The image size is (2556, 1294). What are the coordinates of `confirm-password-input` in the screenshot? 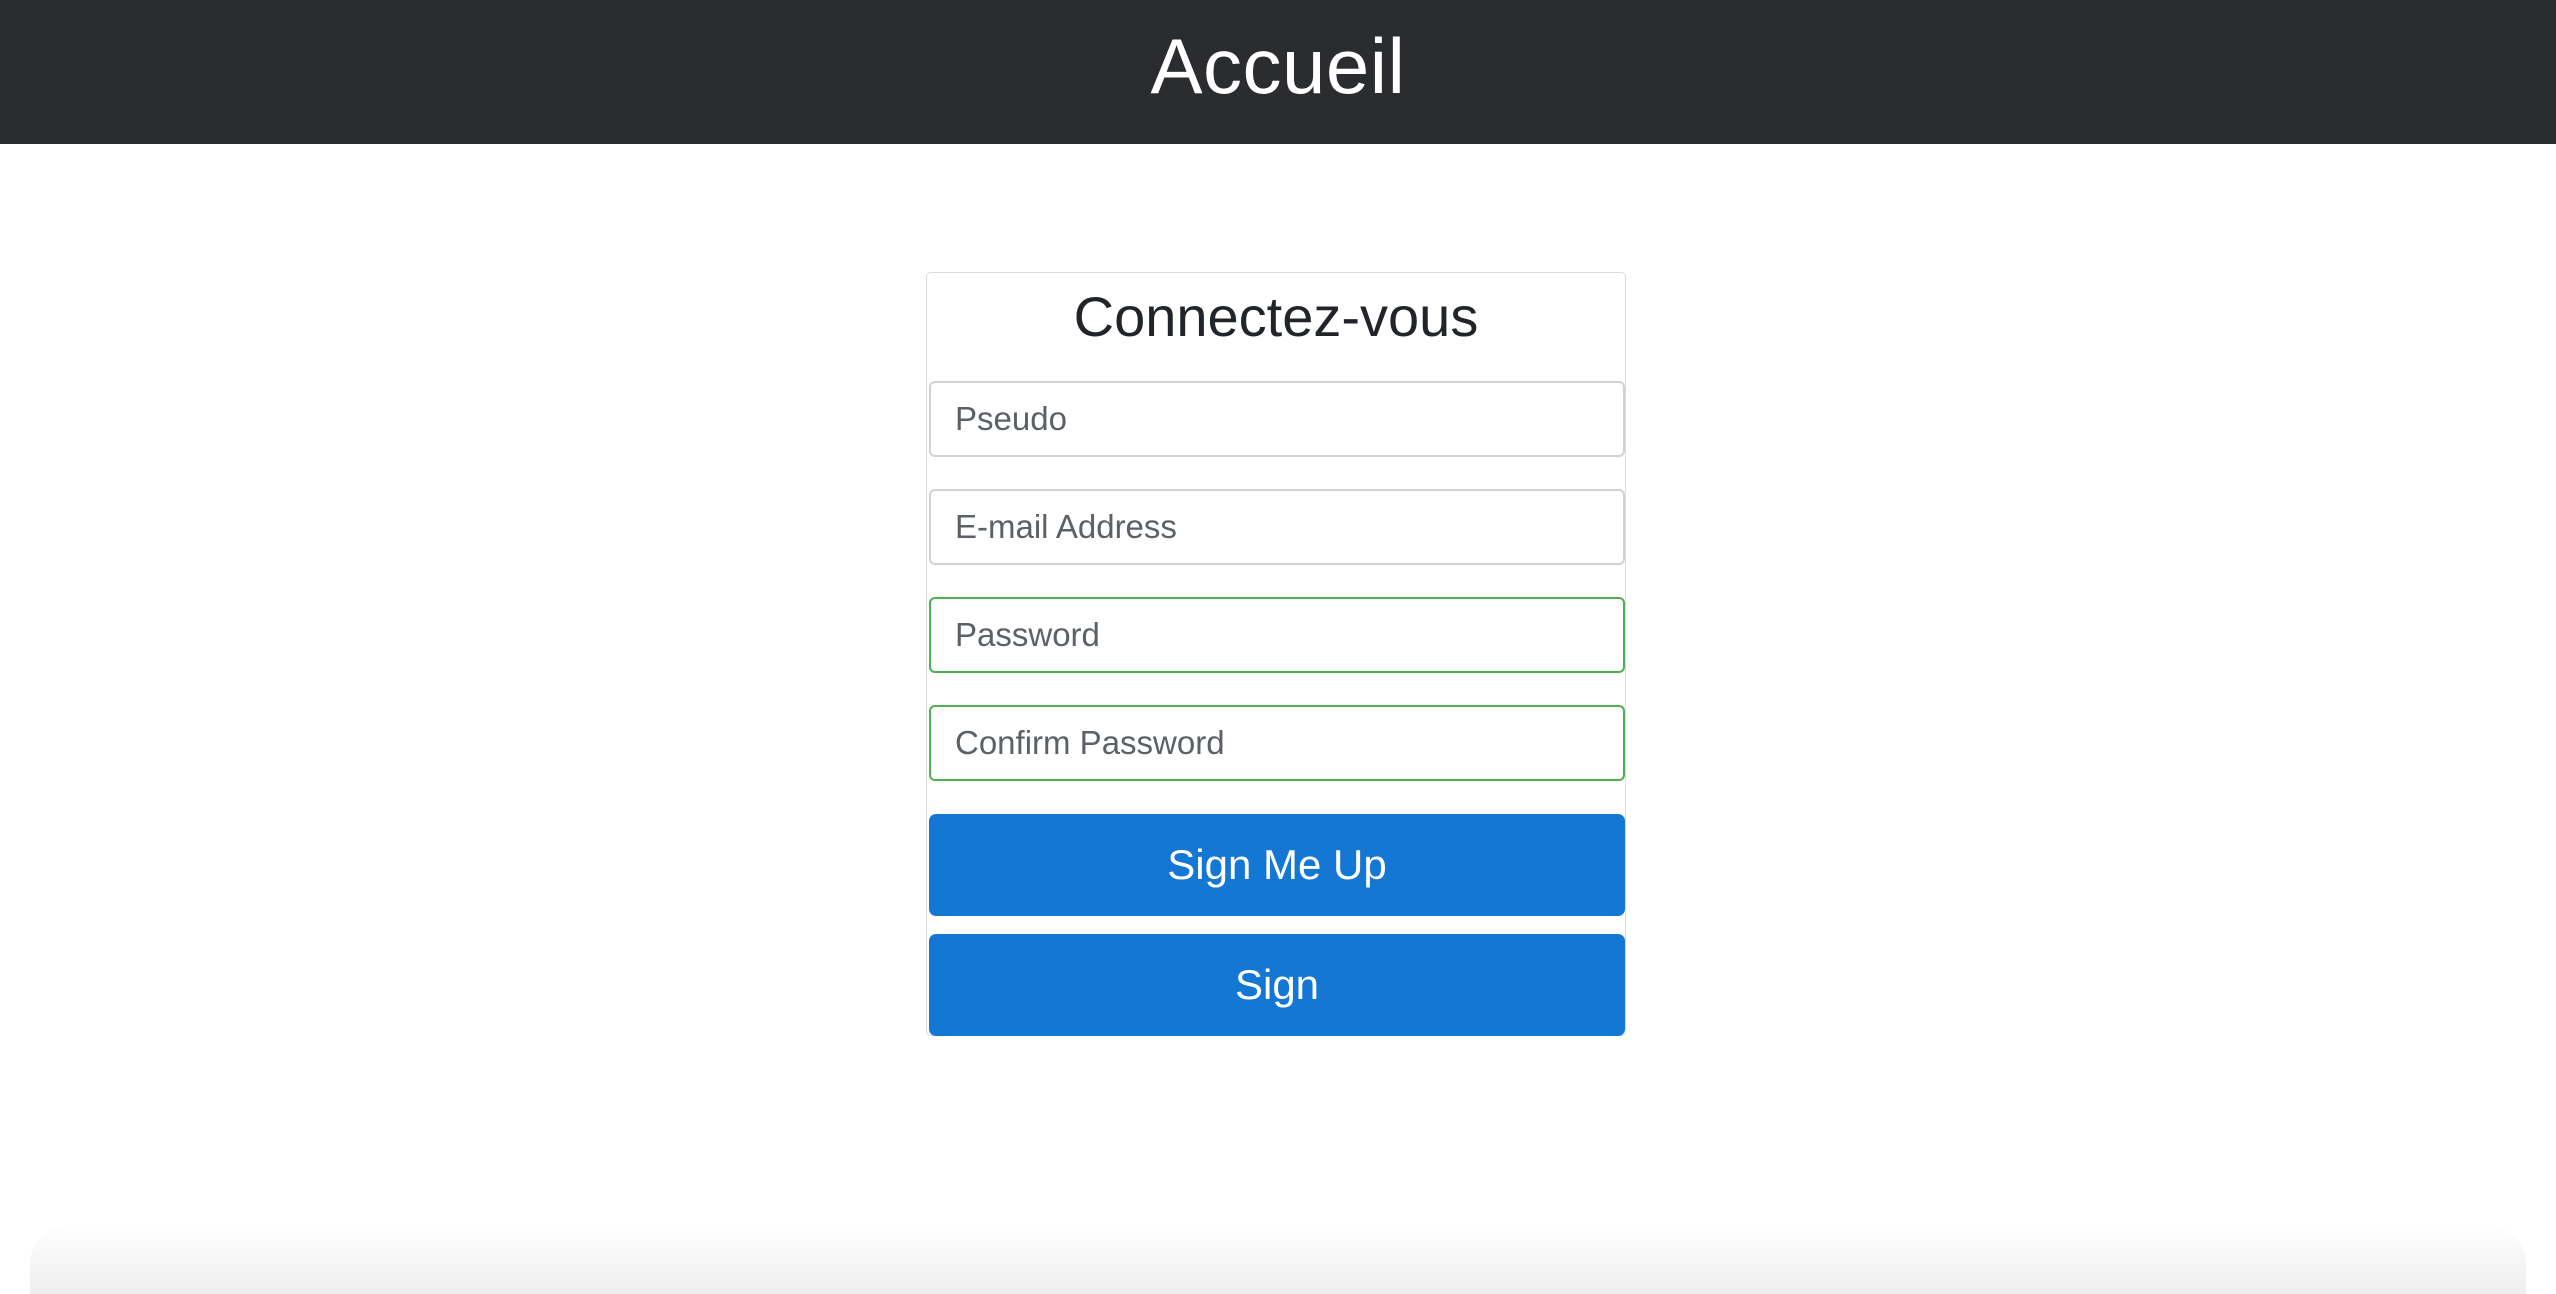 It's located at (1277, 743).